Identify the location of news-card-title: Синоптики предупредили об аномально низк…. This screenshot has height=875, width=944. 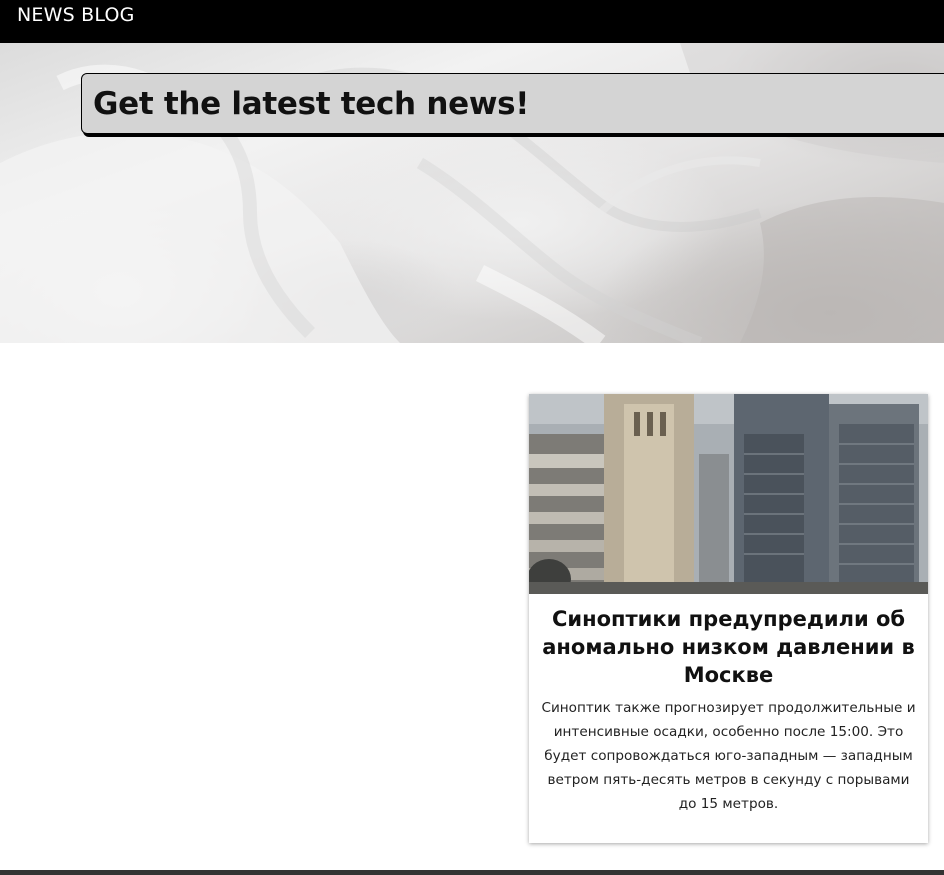
(728, 647).